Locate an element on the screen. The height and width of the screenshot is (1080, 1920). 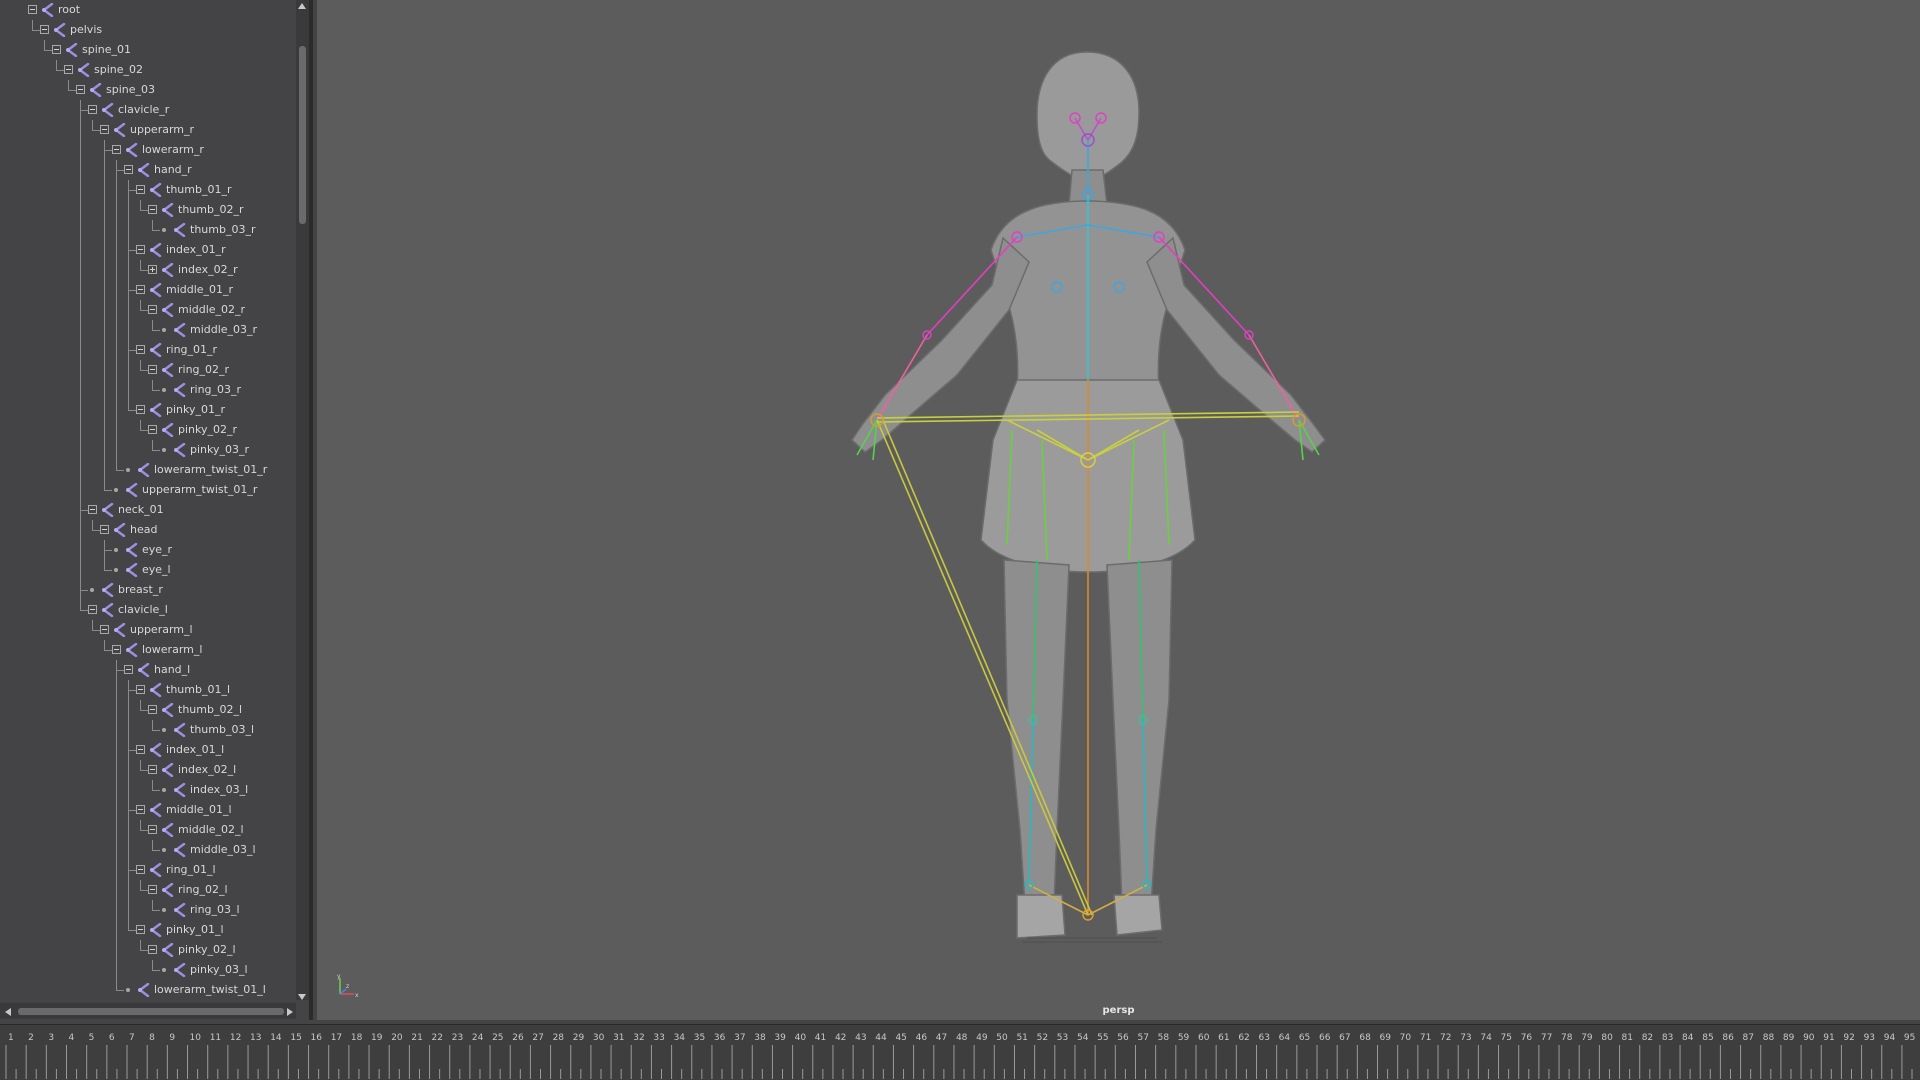
outliner-row-pinky-01-r: pinky_01_r is located at coordinates (148, 410).